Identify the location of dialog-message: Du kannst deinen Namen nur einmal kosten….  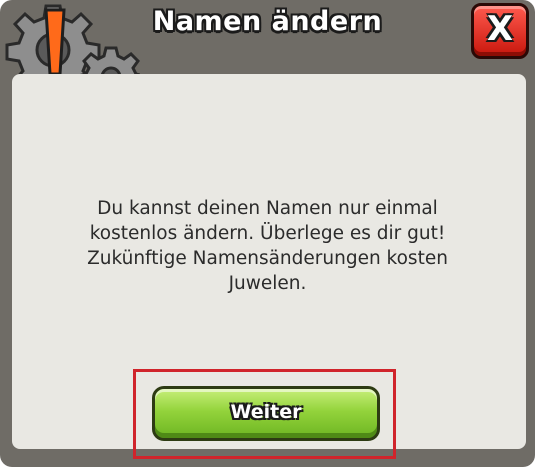
(267, 246).